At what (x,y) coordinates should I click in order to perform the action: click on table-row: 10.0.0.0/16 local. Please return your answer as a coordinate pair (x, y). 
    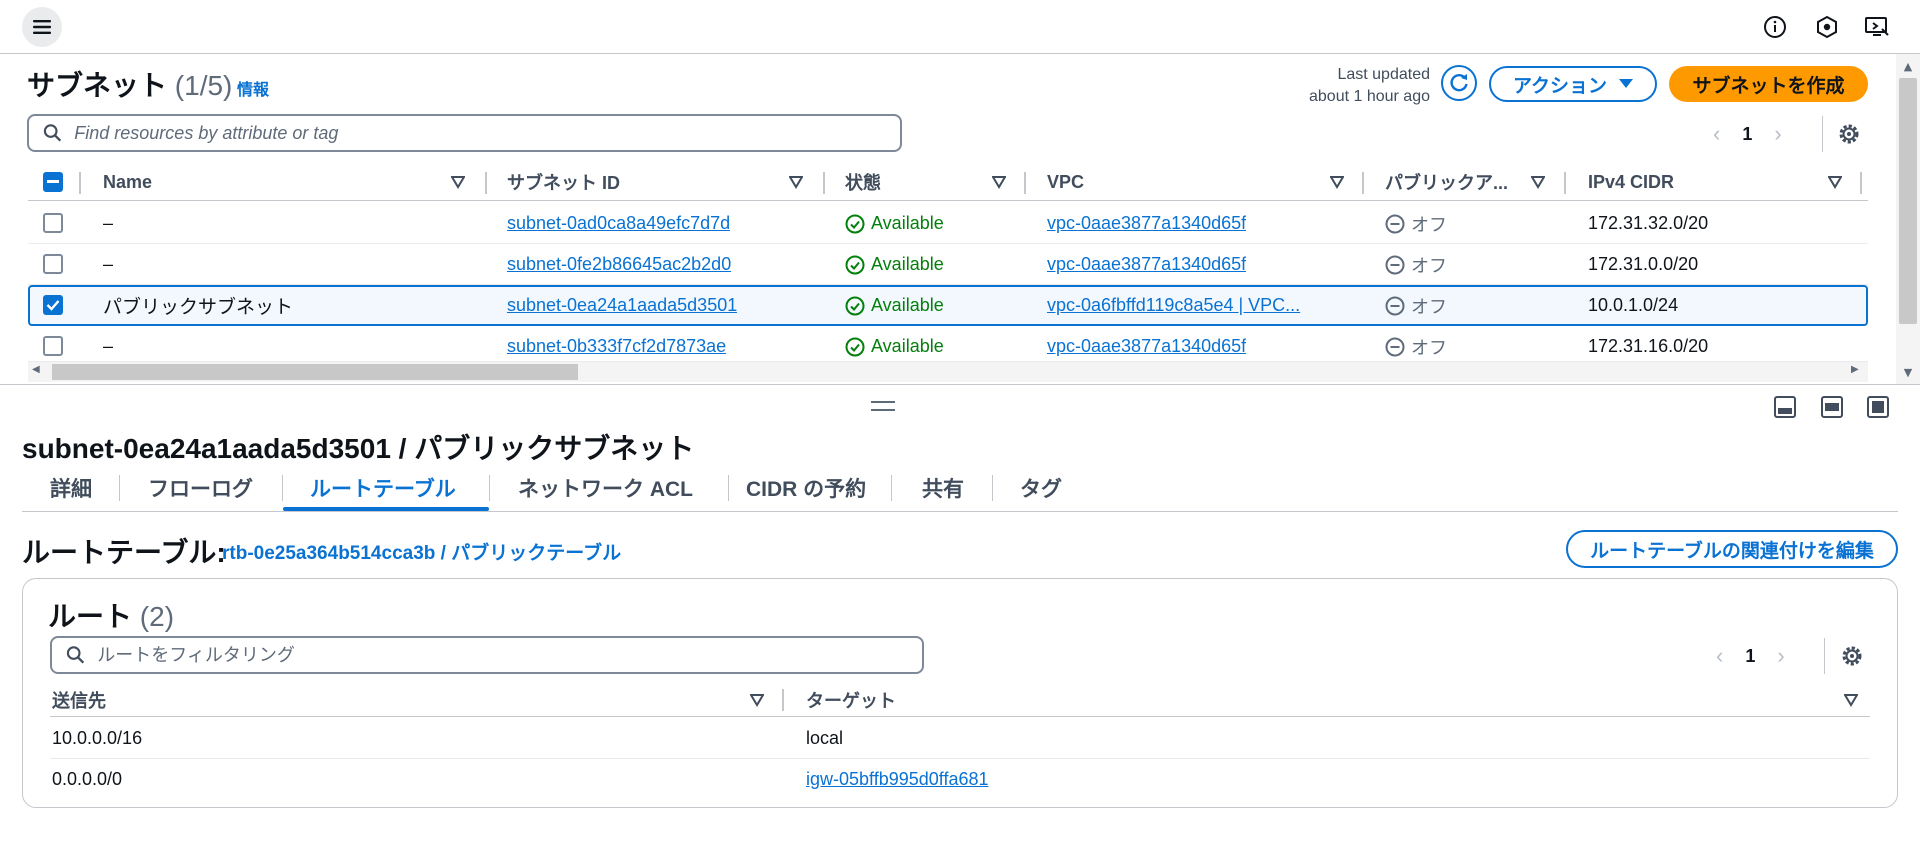
    Looking at the image, I should click on (960, 738).